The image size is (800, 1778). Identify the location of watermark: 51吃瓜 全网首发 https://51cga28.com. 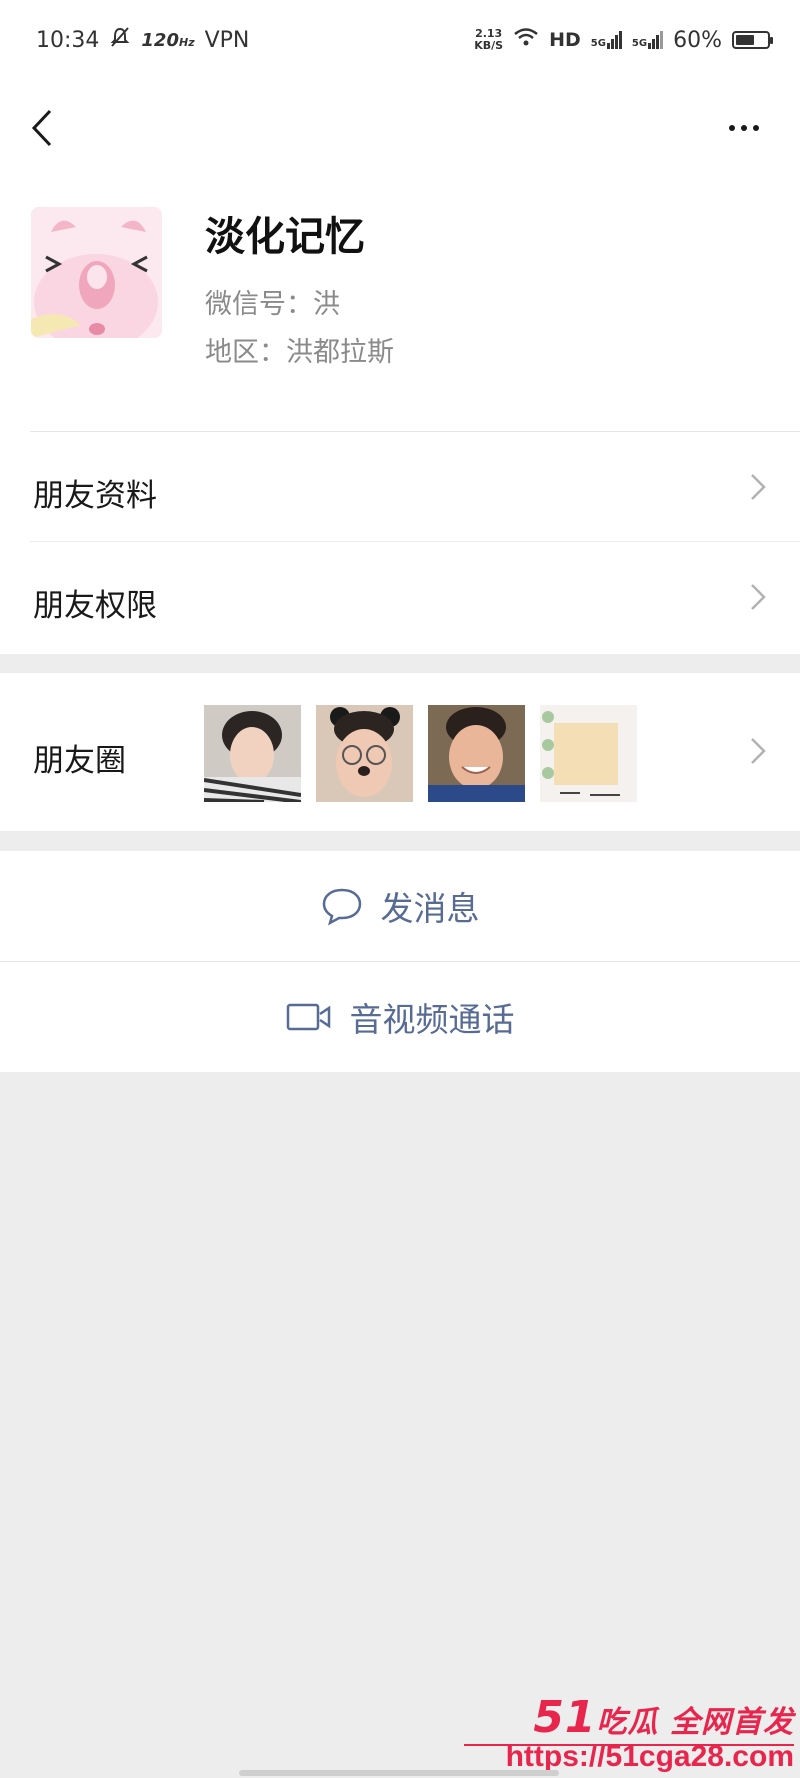
(629, 1733).